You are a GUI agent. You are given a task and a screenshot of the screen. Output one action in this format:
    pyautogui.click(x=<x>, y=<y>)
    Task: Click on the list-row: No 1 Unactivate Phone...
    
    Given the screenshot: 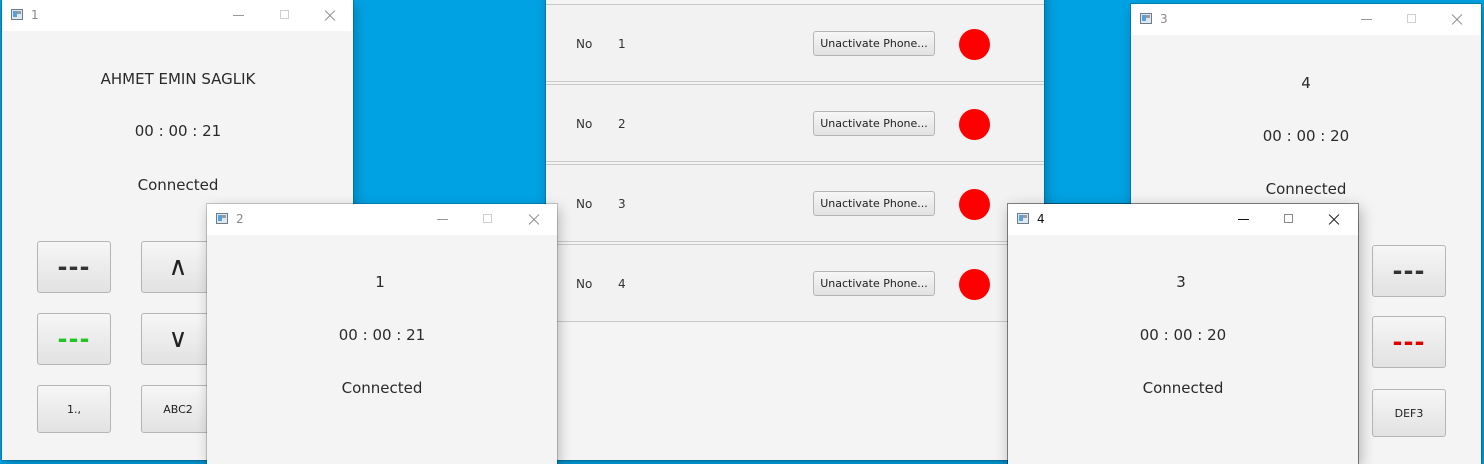 What is the action you would take?
    pyautogui.click(x=795, y=43)
    